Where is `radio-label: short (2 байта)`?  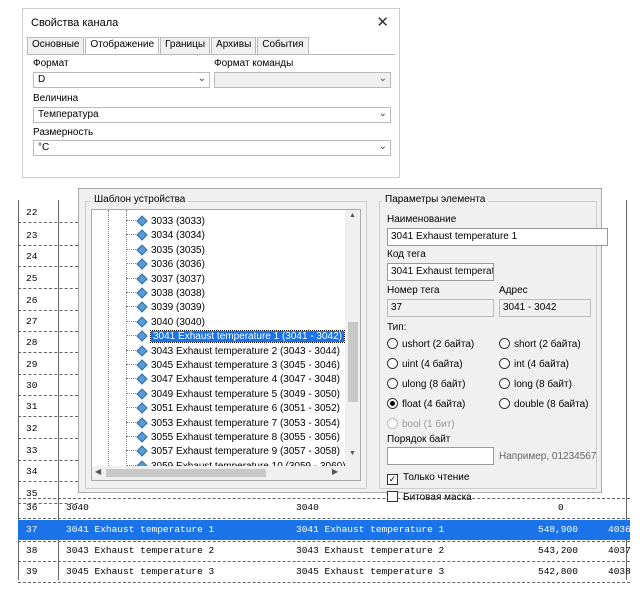
radio-label: short (2 байта) is located at coordinates (547, 344).